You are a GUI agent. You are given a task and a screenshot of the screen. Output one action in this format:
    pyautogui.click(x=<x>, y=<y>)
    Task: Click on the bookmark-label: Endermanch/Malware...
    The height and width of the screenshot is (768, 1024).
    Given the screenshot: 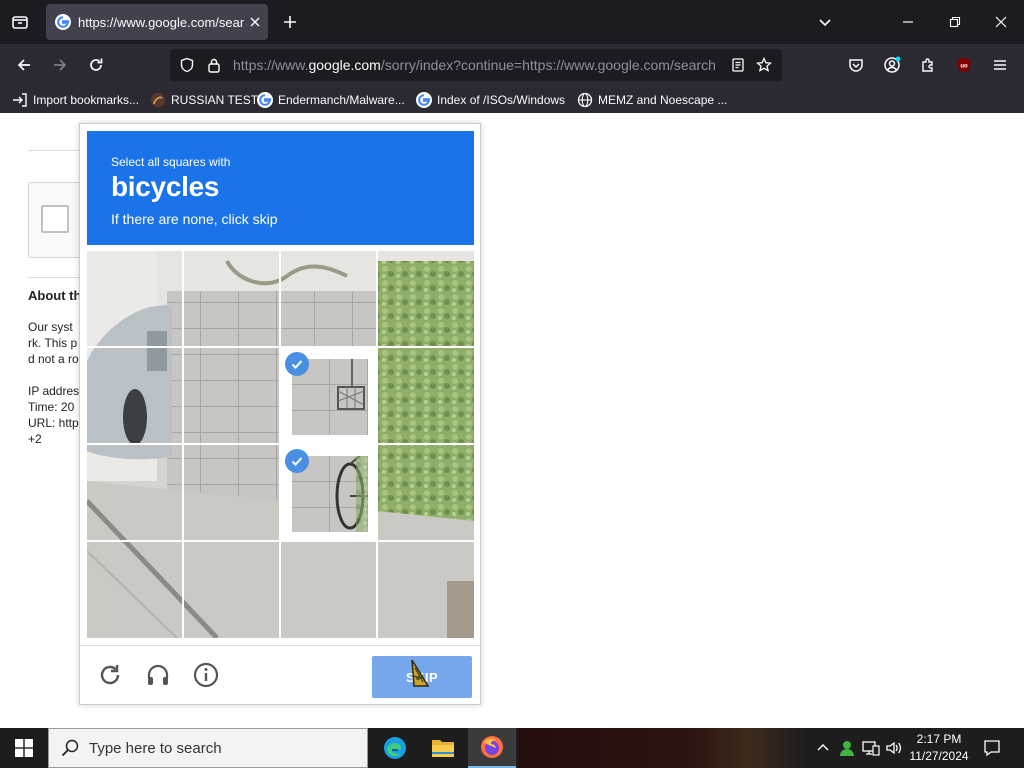 What is the action you would take?
    pyautogui.click(x=341, y=100)
    